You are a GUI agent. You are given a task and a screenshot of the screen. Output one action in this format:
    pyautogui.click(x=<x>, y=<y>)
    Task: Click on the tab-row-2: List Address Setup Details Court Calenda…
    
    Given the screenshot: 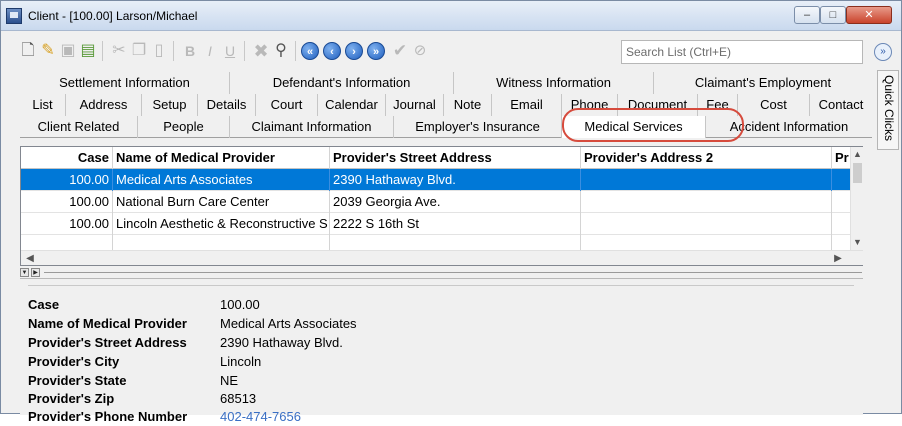 What is the action you would take?
    pyautogui.click(x=446, y=105)
    